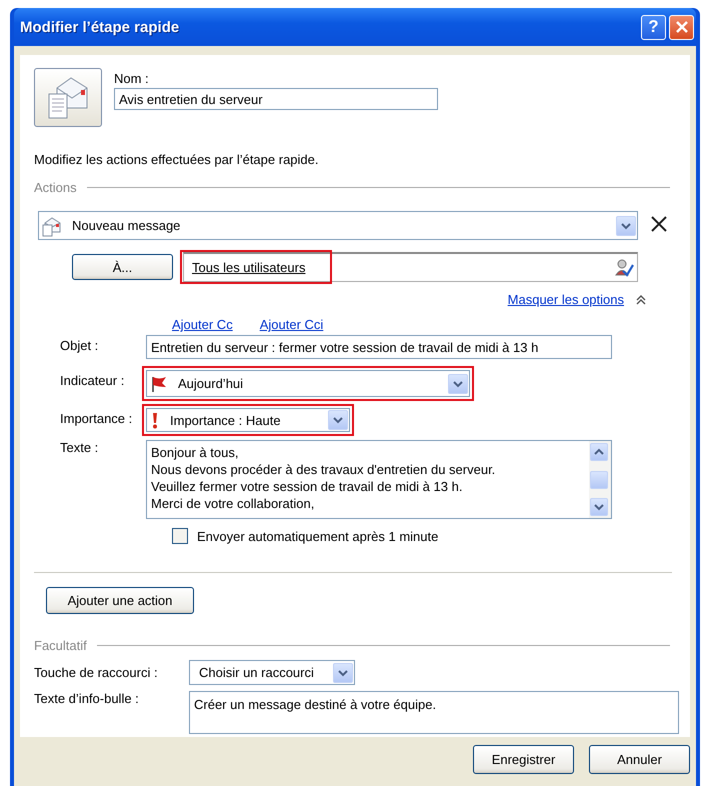 This screenshot has width=704, height=786. What do you see at coordinates (180, 536) in the screenshot?
I see `auto-send-checkbox` at bounding box center [180, 536].